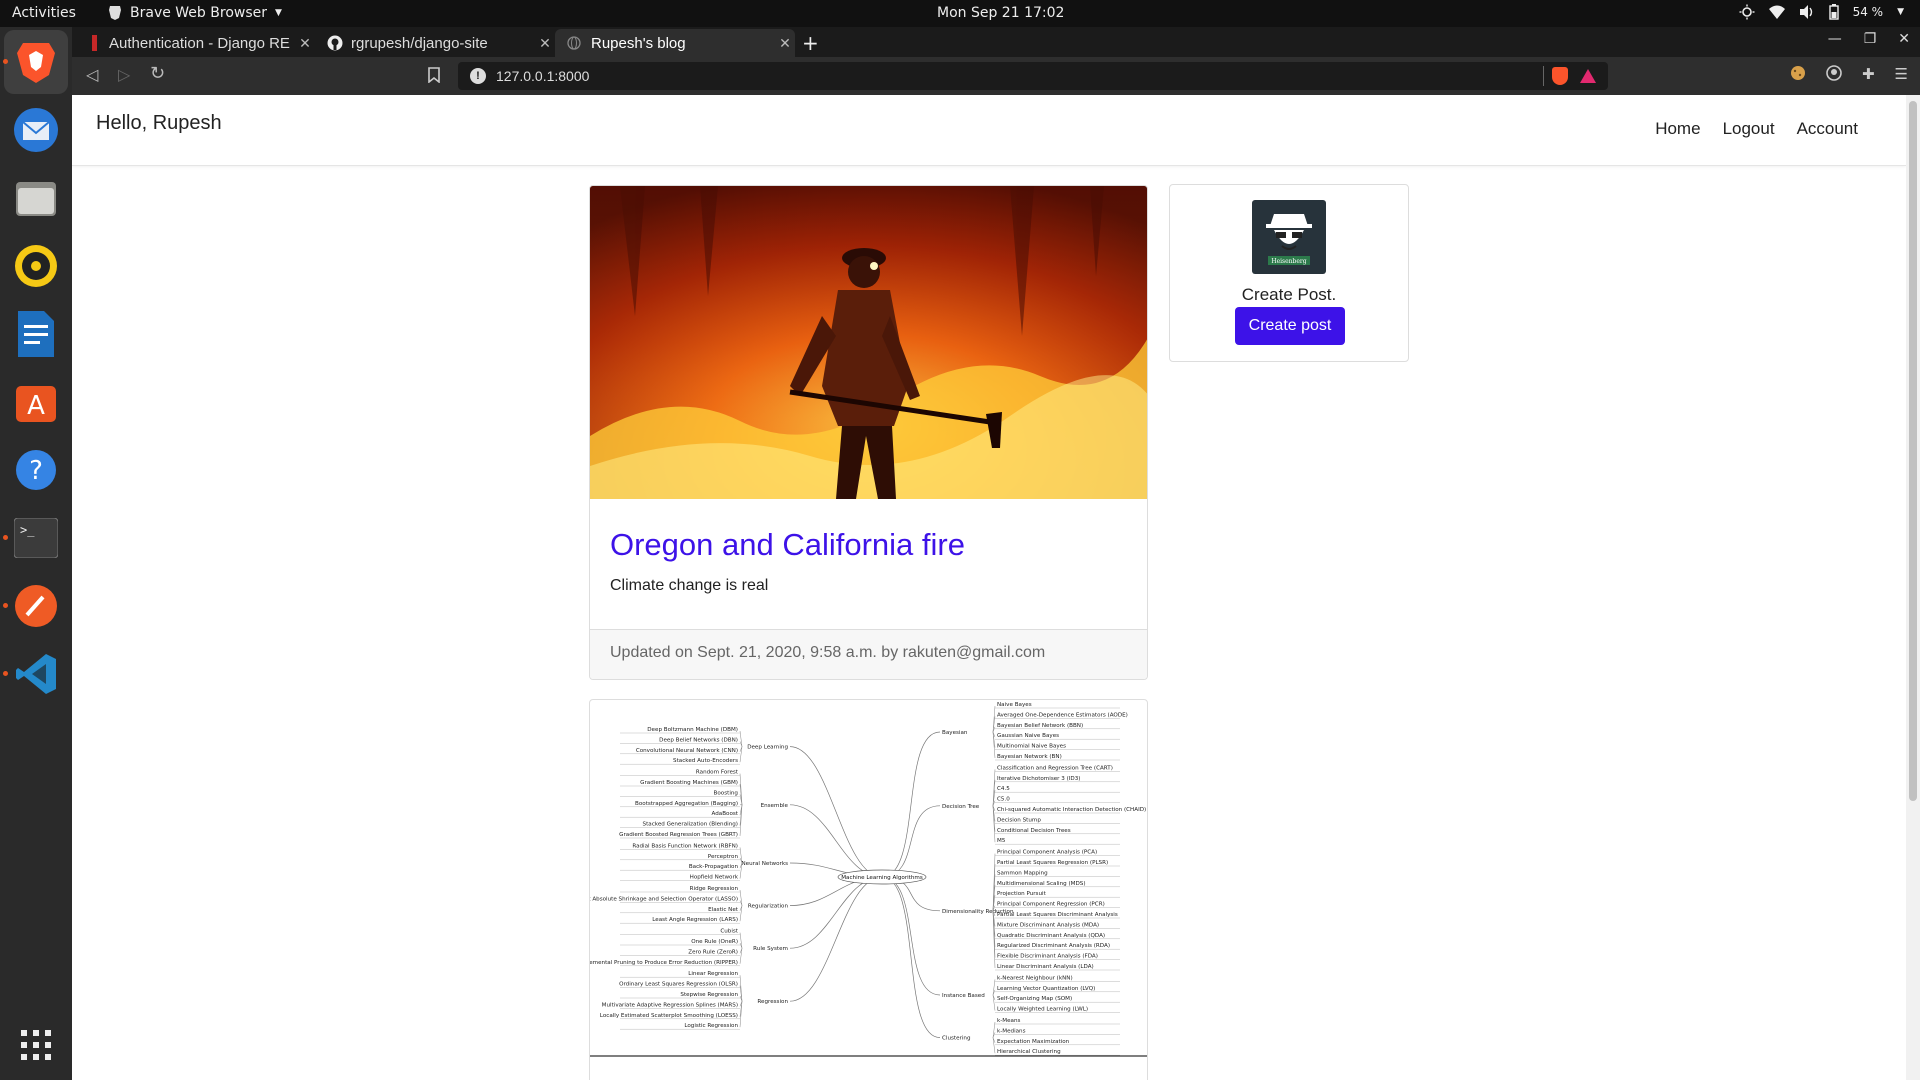  I want to click on forward-icon: ▷, so click(124, 74).